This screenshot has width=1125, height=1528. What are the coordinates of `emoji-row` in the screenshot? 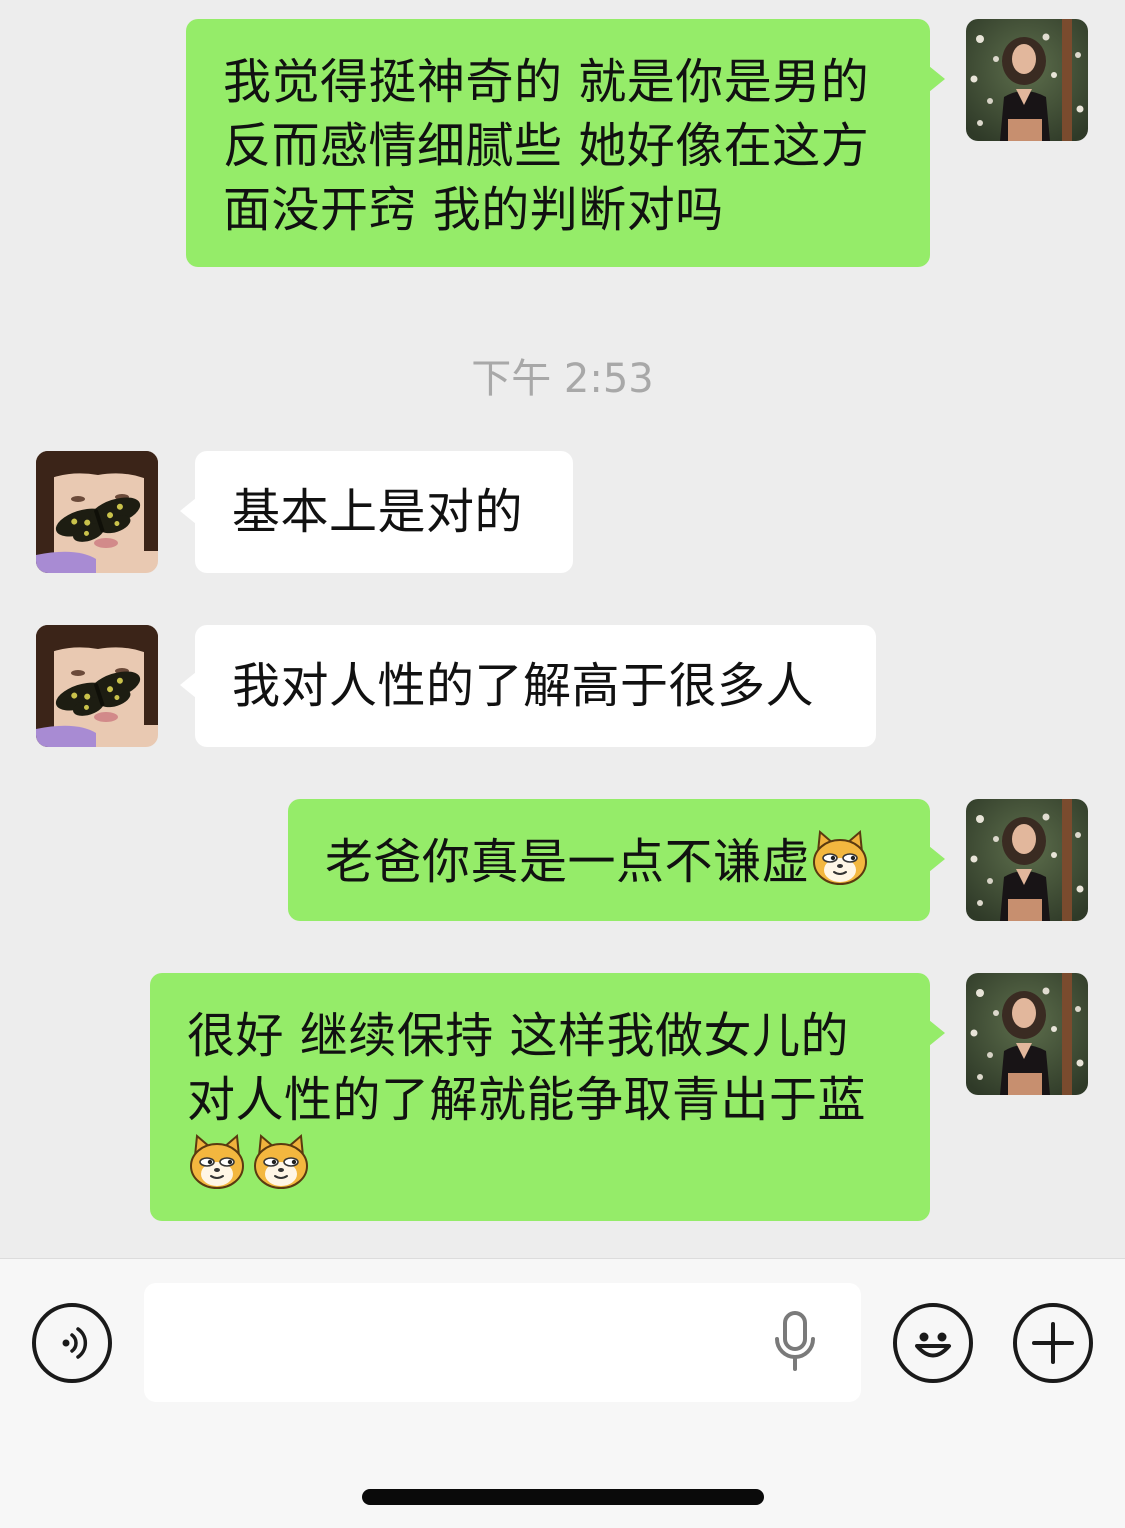 It's located at (558, 1164).